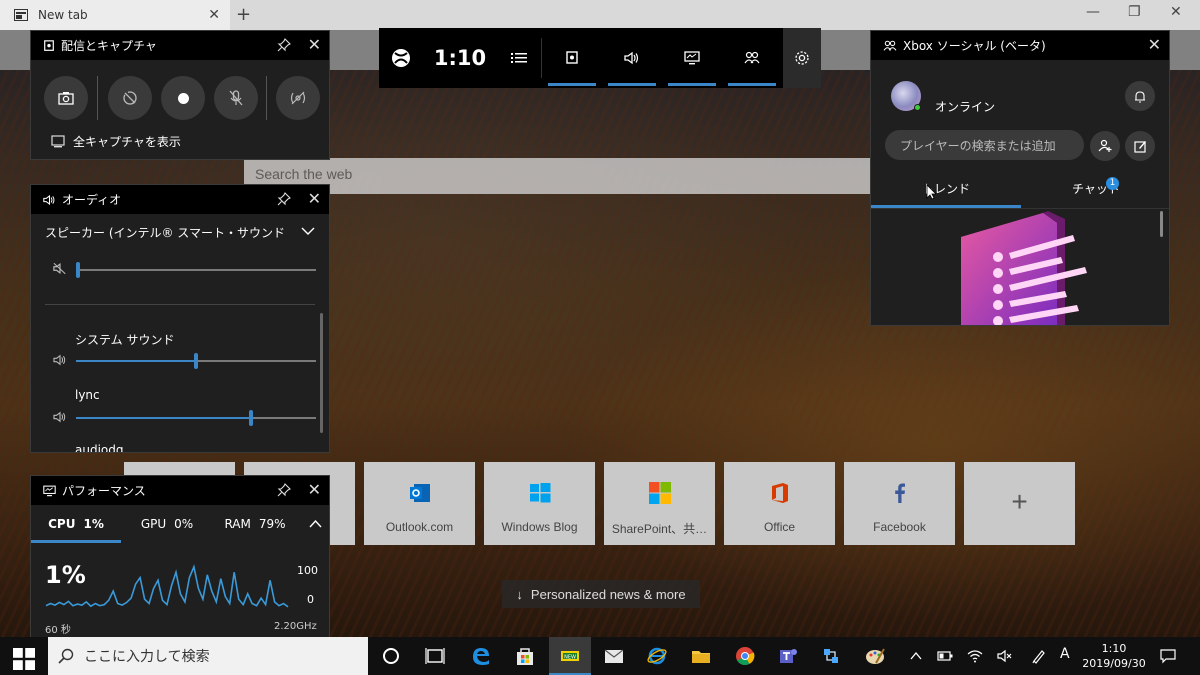 Image resolution: width=1200 pixels, height=675 pixels. What do you see at coordinates (214, 15) in the screenshot?
I see `close-tab-icon: ✕` at bounding box center [214, 15].